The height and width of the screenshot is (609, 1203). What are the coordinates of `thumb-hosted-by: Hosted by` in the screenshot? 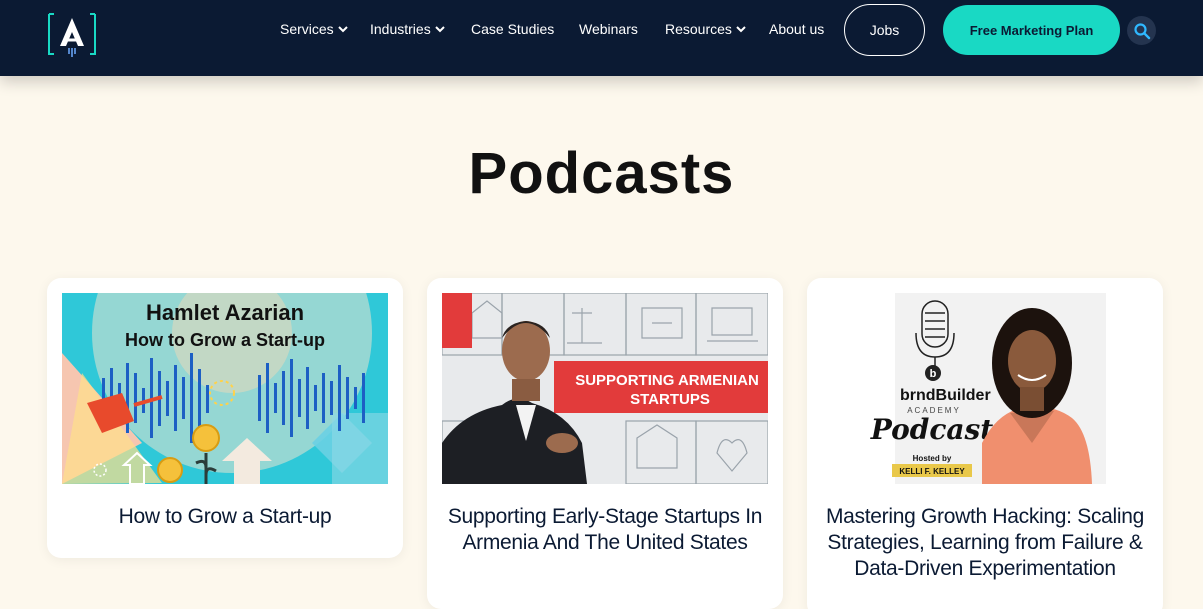 It's located at (932, 458).